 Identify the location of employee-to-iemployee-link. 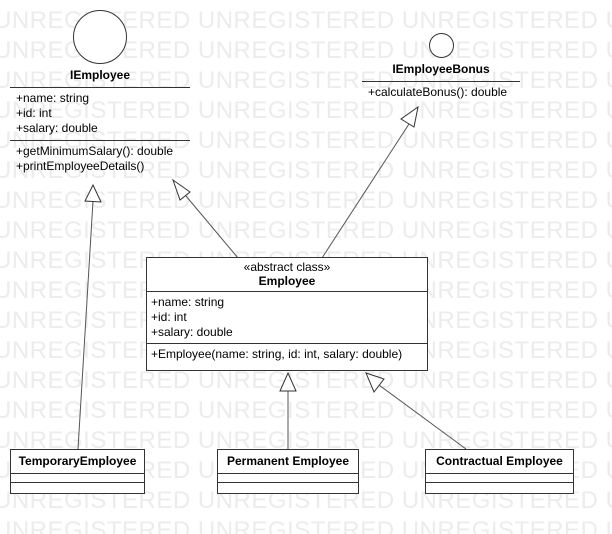
(212, 227).